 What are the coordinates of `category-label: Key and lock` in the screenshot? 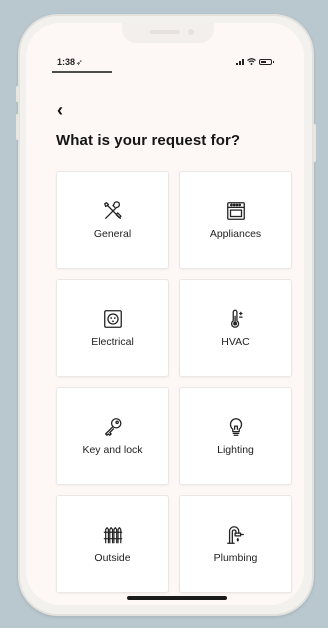 It's located at (112, 450).